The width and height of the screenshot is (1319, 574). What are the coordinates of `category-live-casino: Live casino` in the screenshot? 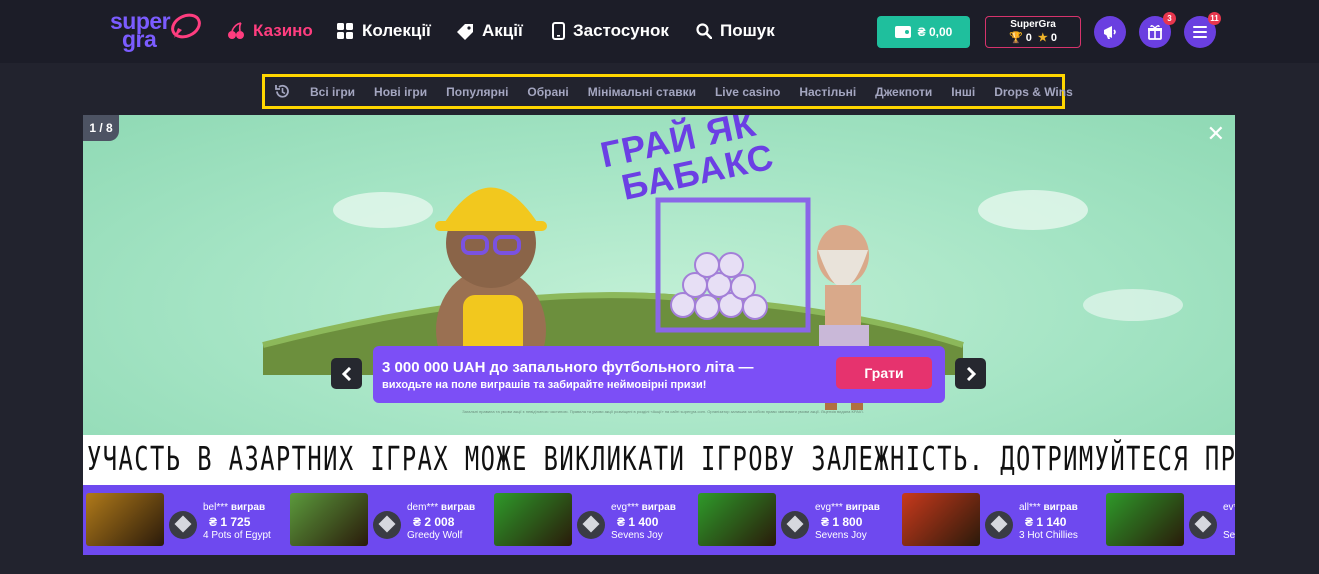 It's located at (747, 92).